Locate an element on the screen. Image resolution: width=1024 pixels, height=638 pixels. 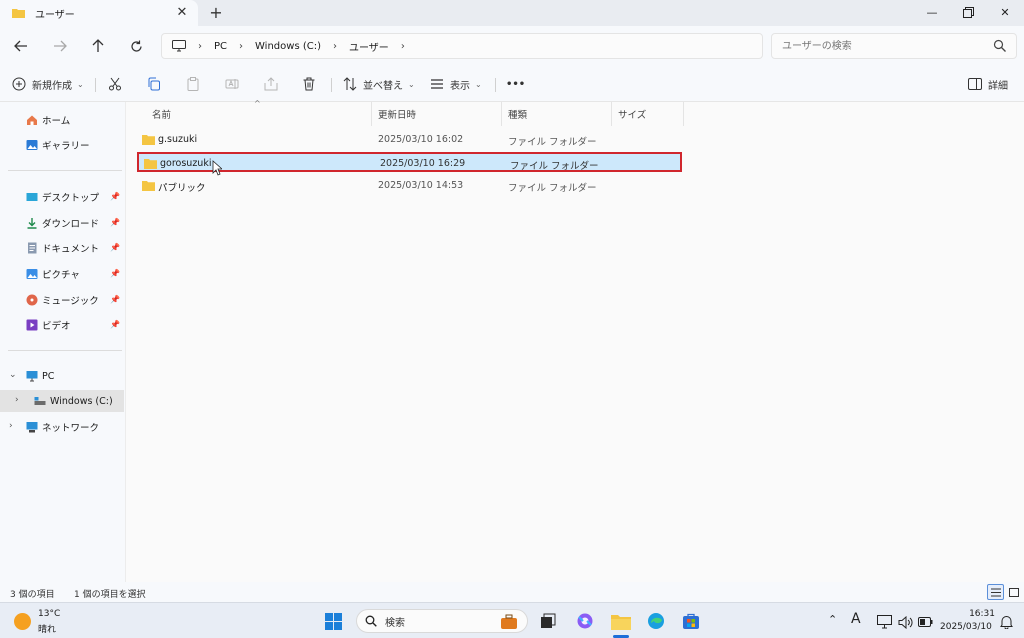
file-date: 2025/03/10 16:02 is located at coordinates (421, 139).